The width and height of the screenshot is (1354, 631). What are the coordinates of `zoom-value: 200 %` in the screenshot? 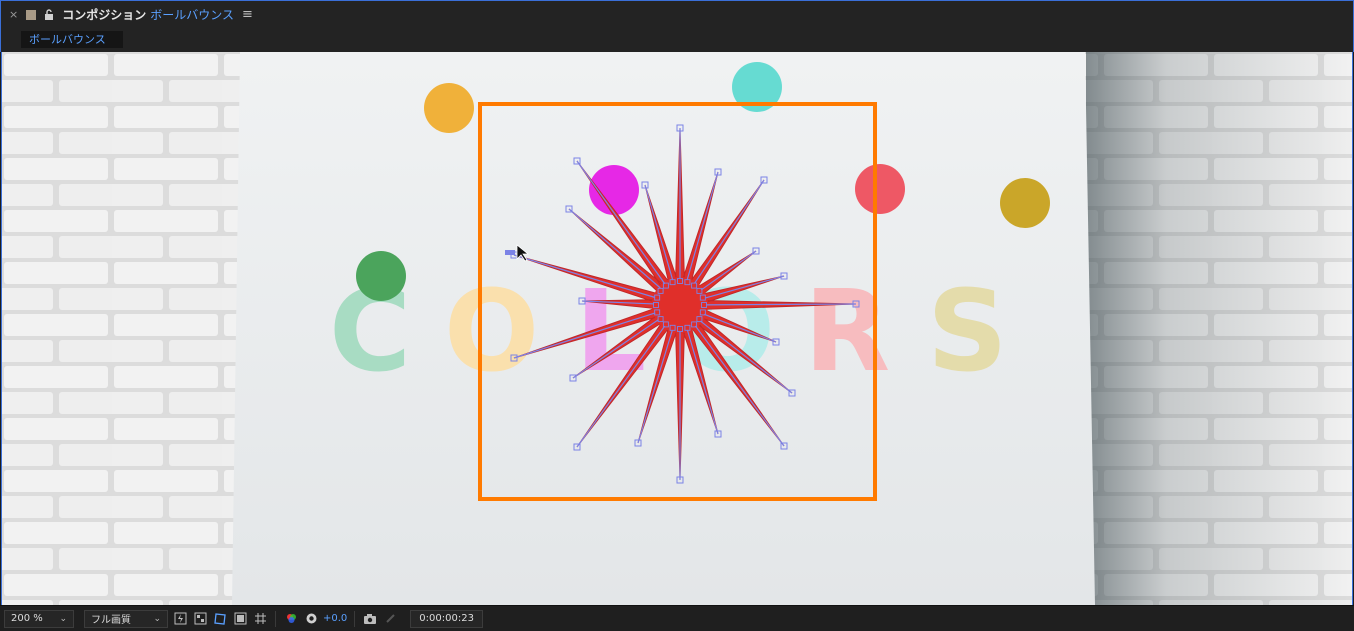 It's located at (27, 618).